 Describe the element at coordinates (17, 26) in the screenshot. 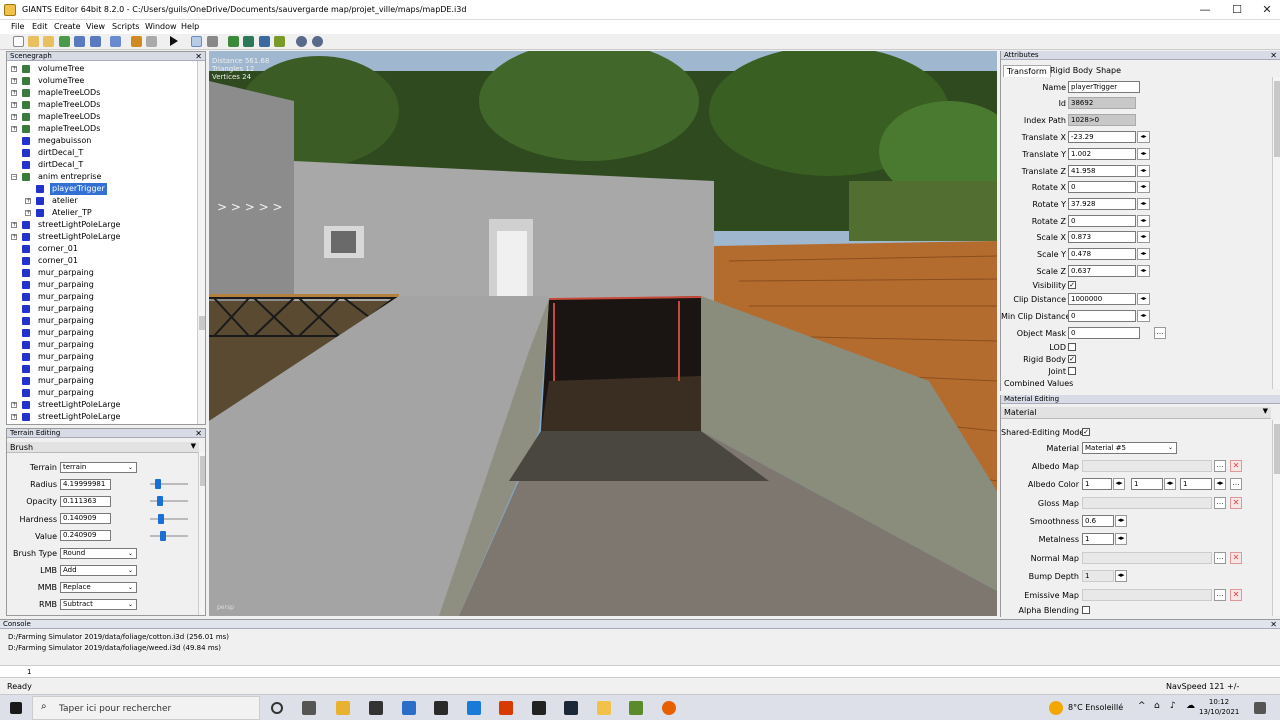

I see `menu-file: File` at that location.